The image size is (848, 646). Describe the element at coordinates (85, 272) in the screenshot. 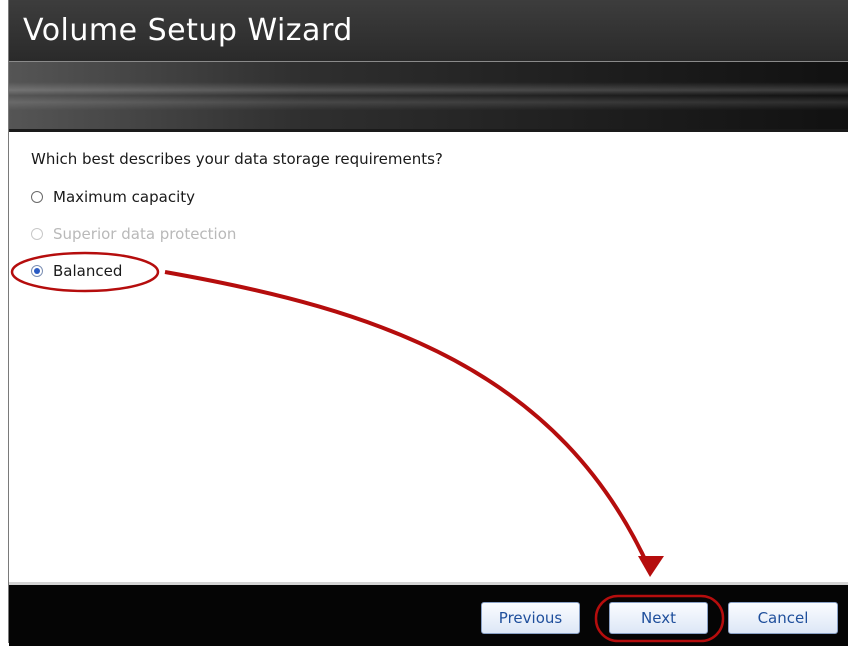

I see `highlight-balanced-ellipse` at that location.